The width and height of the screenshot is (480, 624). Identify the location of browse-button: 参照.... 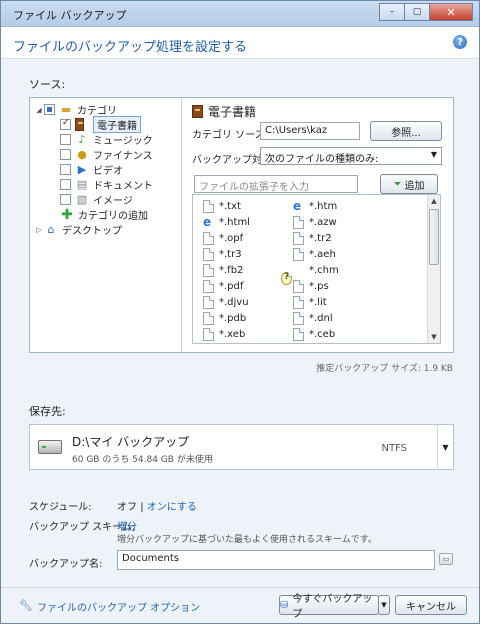
(406, 131).